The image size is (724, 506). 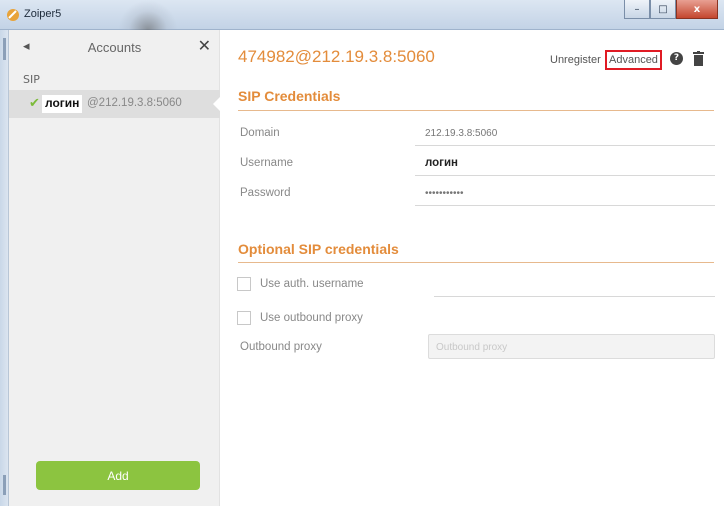 What do you see at coordinates (336, 56) in the screenshot?
I see `account-title: 474982@212.19.3.8:5060` at bounding box center [336, 56].